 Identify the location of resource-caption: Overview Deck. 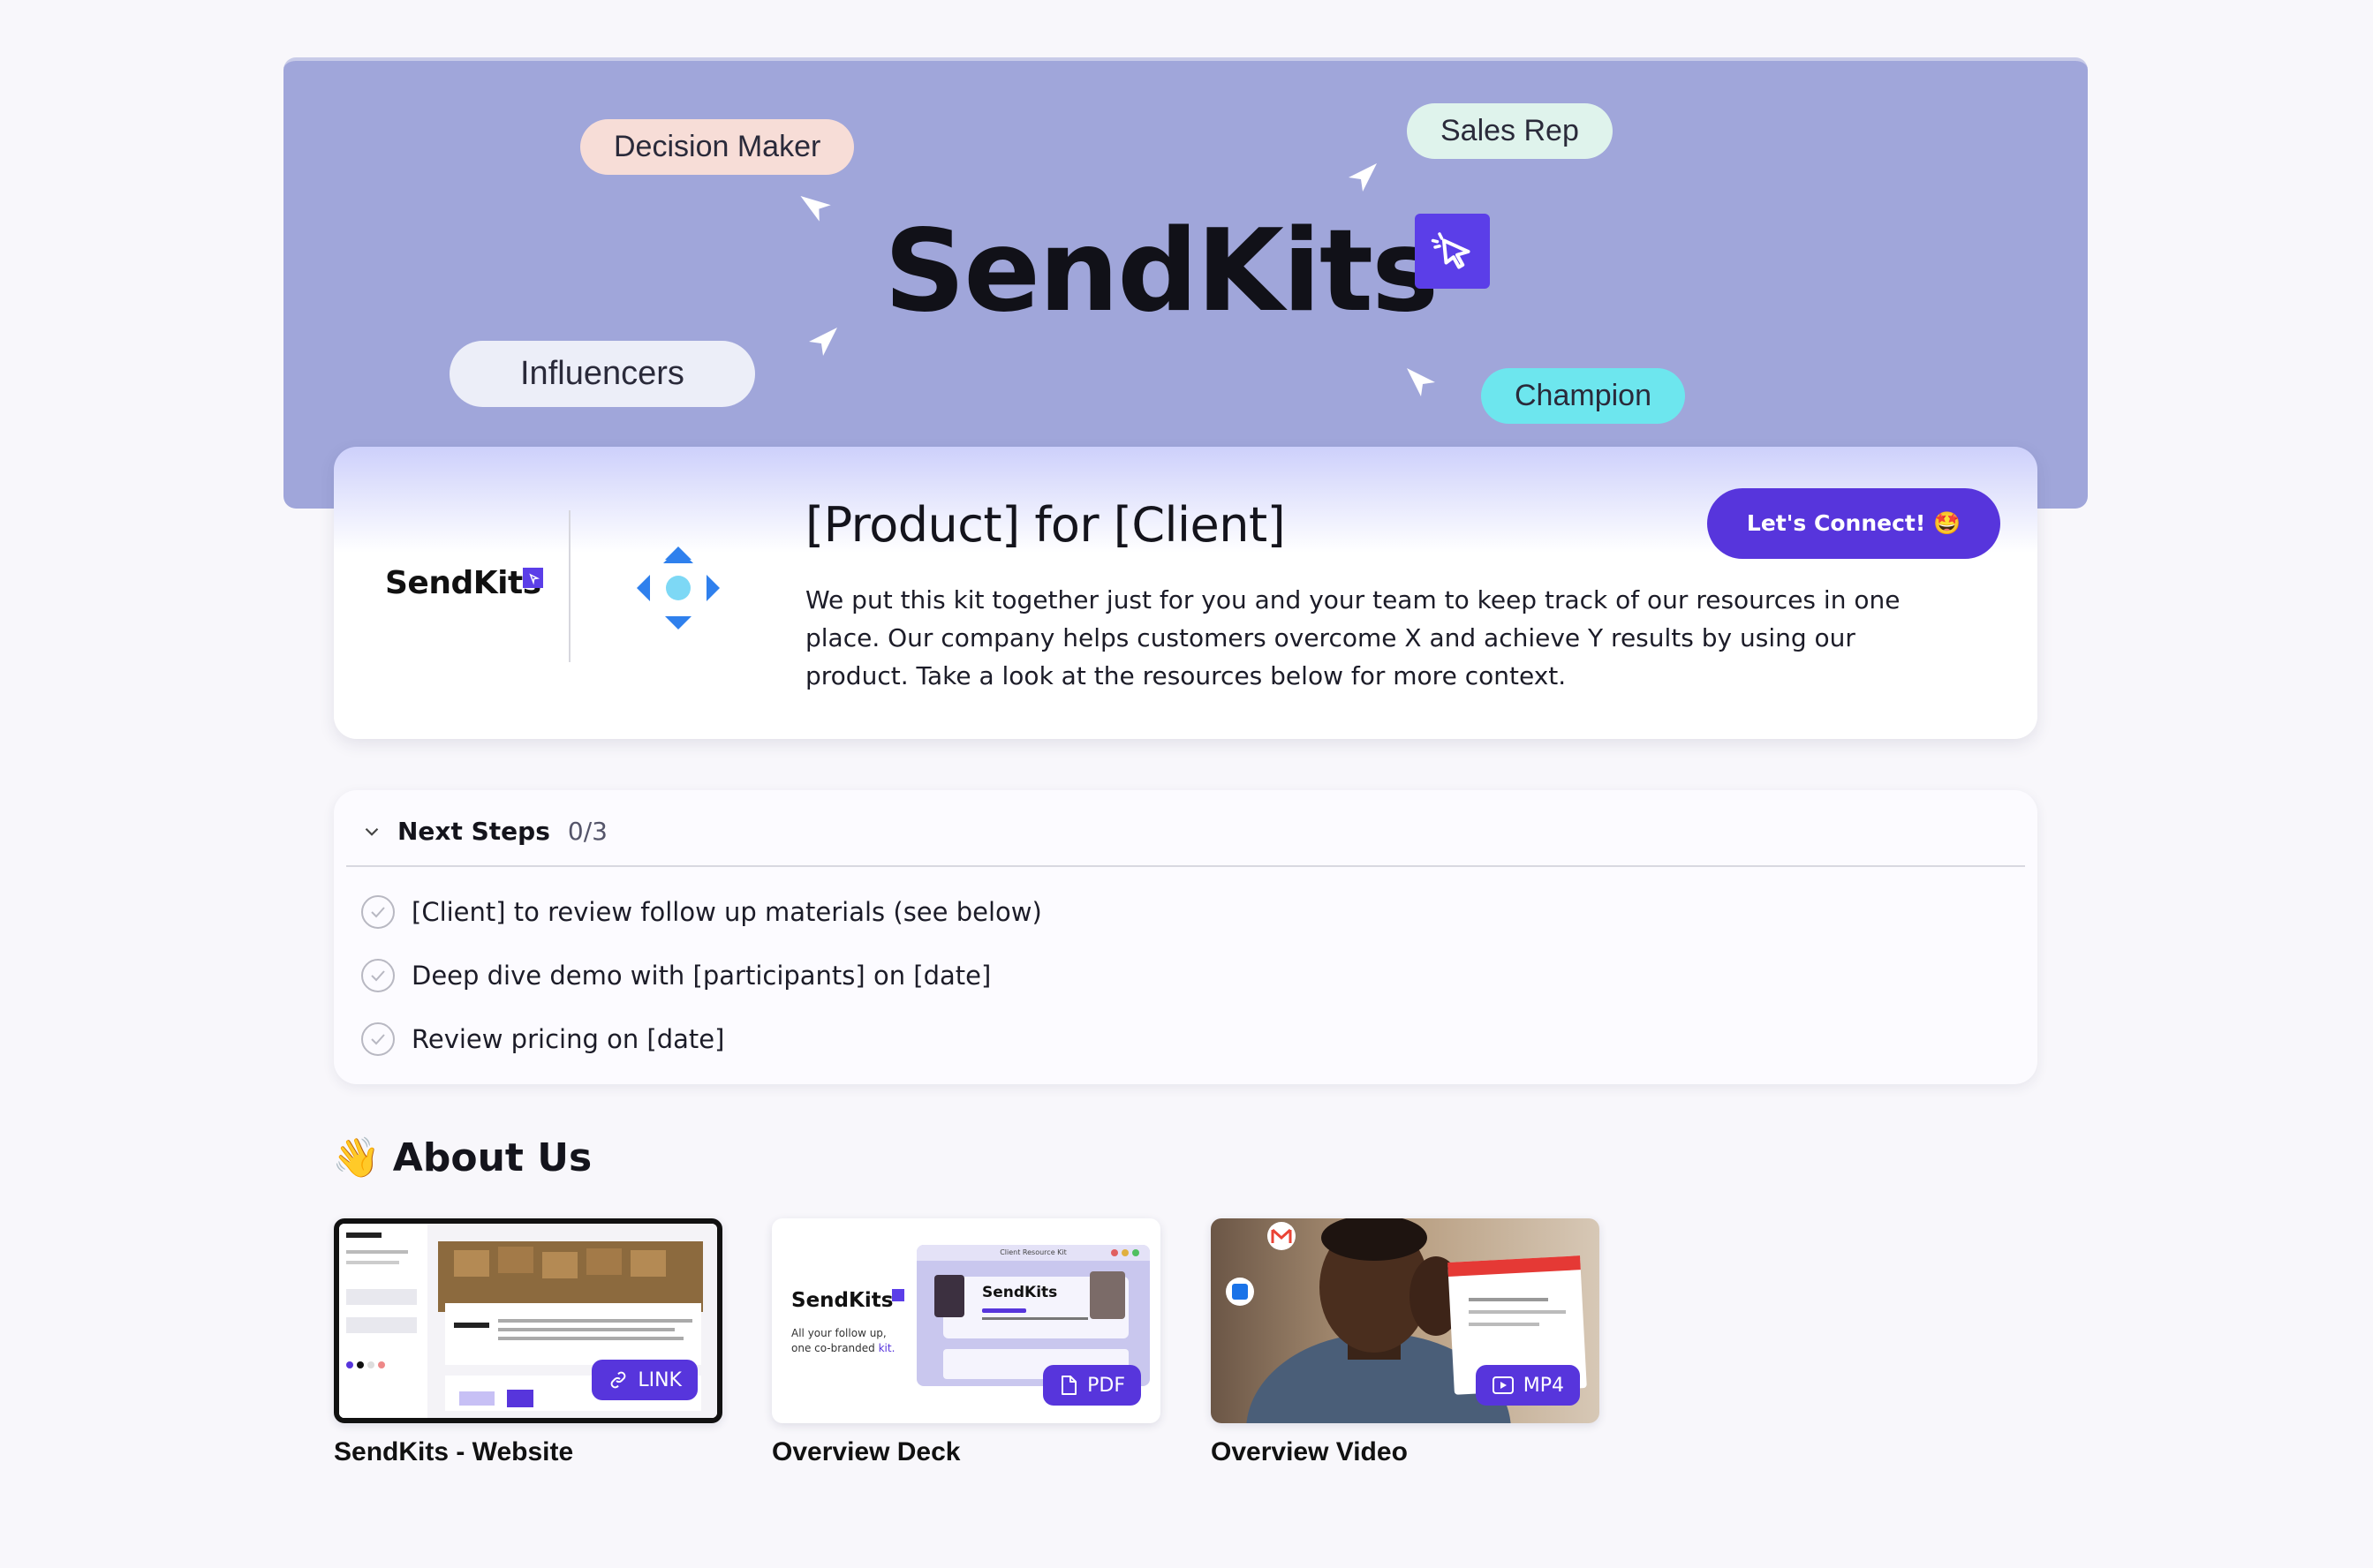
(966, 1452).